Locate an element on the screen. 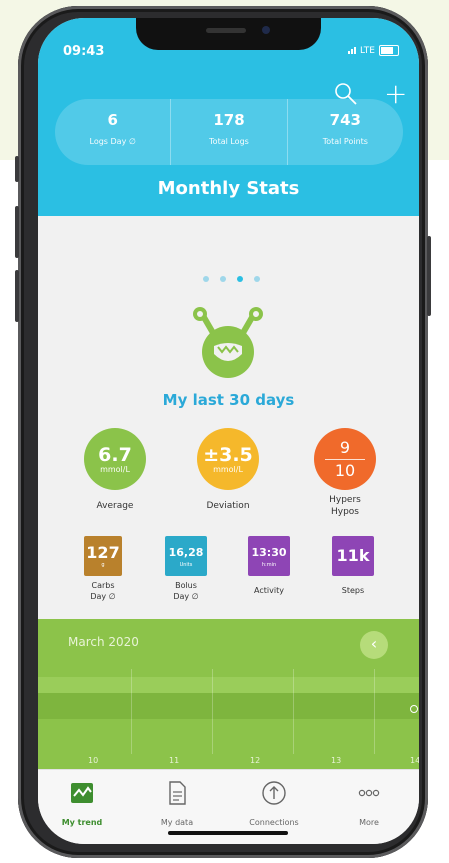 The image size is (449, 863). steps-box: 11k is located at coordinates (353, 556).